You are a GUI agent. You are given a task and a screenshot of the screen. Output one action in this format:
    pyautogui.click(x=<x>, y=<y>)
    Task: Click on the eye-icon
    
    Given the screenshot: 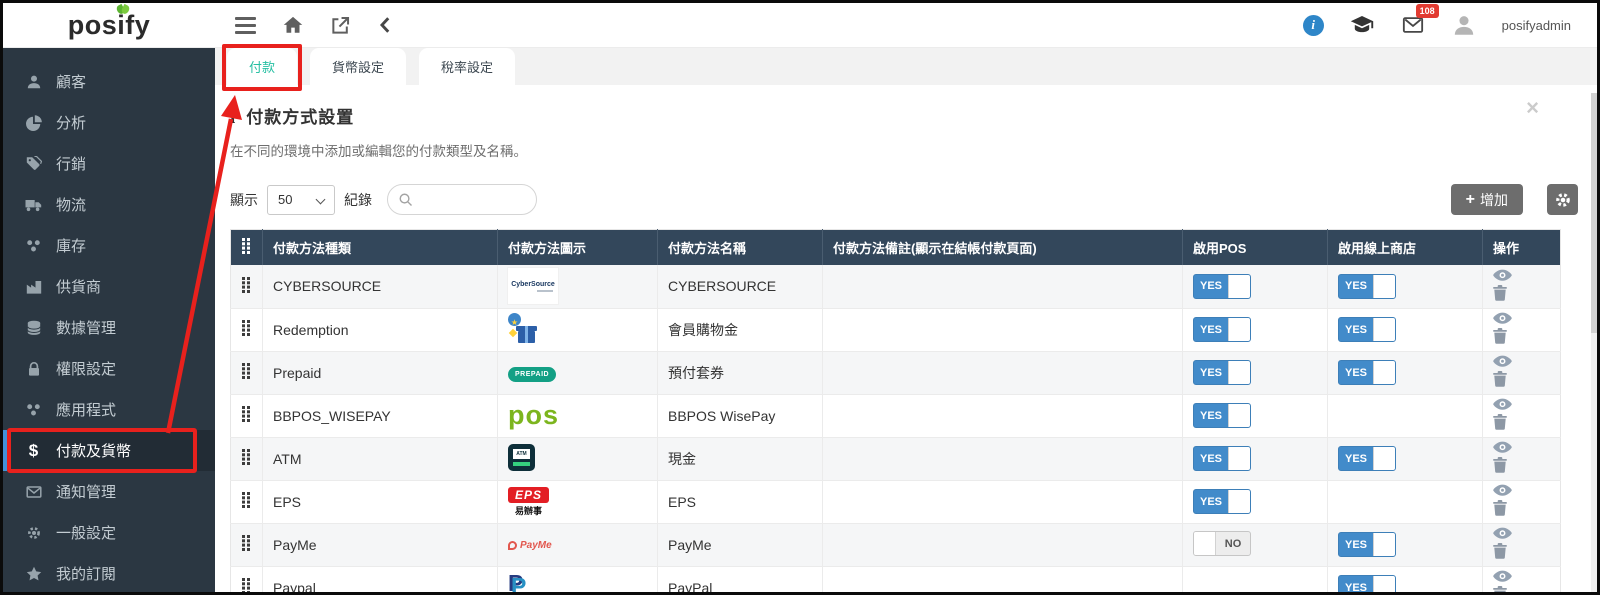 What is the action you would take?
    pyautogui.click(x=1502, y=275)
    